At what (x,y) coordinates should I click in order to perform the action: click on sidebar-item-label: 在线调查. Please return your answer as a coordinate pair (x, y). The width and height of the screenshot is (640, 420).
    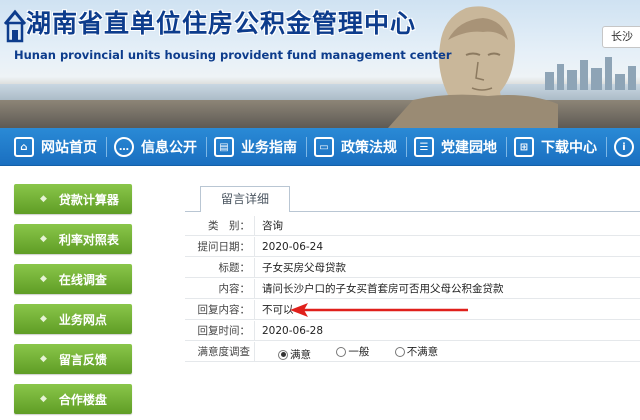
    Looking at the image, I should click on (82, 279).